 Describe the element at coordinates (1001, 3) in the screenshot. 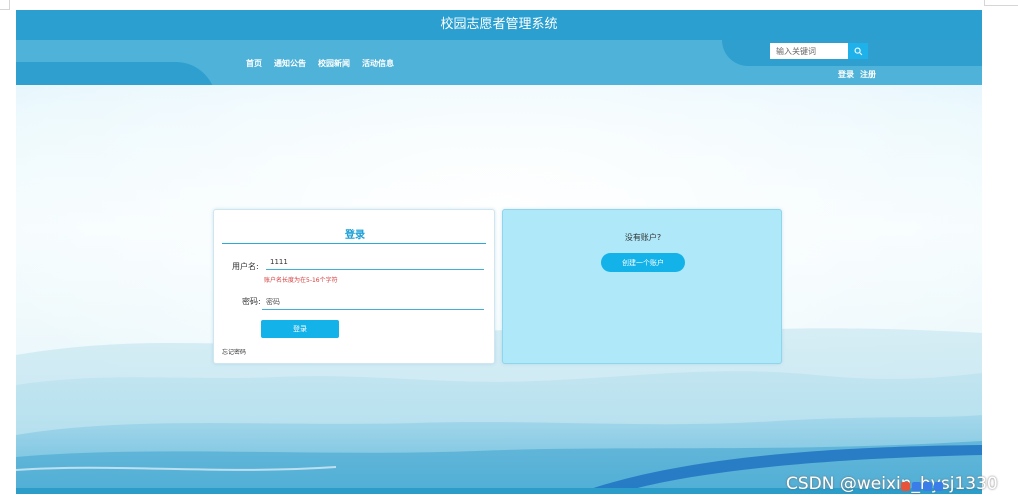

I see `frame-corner-right` at that location.